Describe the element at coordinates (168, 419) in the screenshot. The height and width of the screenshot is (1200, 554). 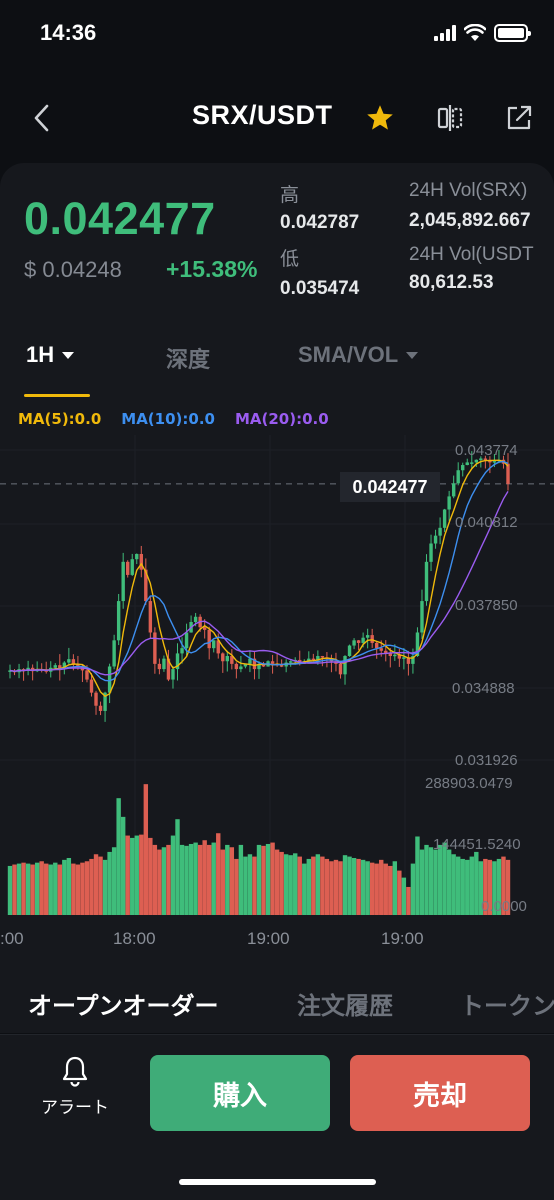
I see `ma10-label: MA(10):0.0` at that location.